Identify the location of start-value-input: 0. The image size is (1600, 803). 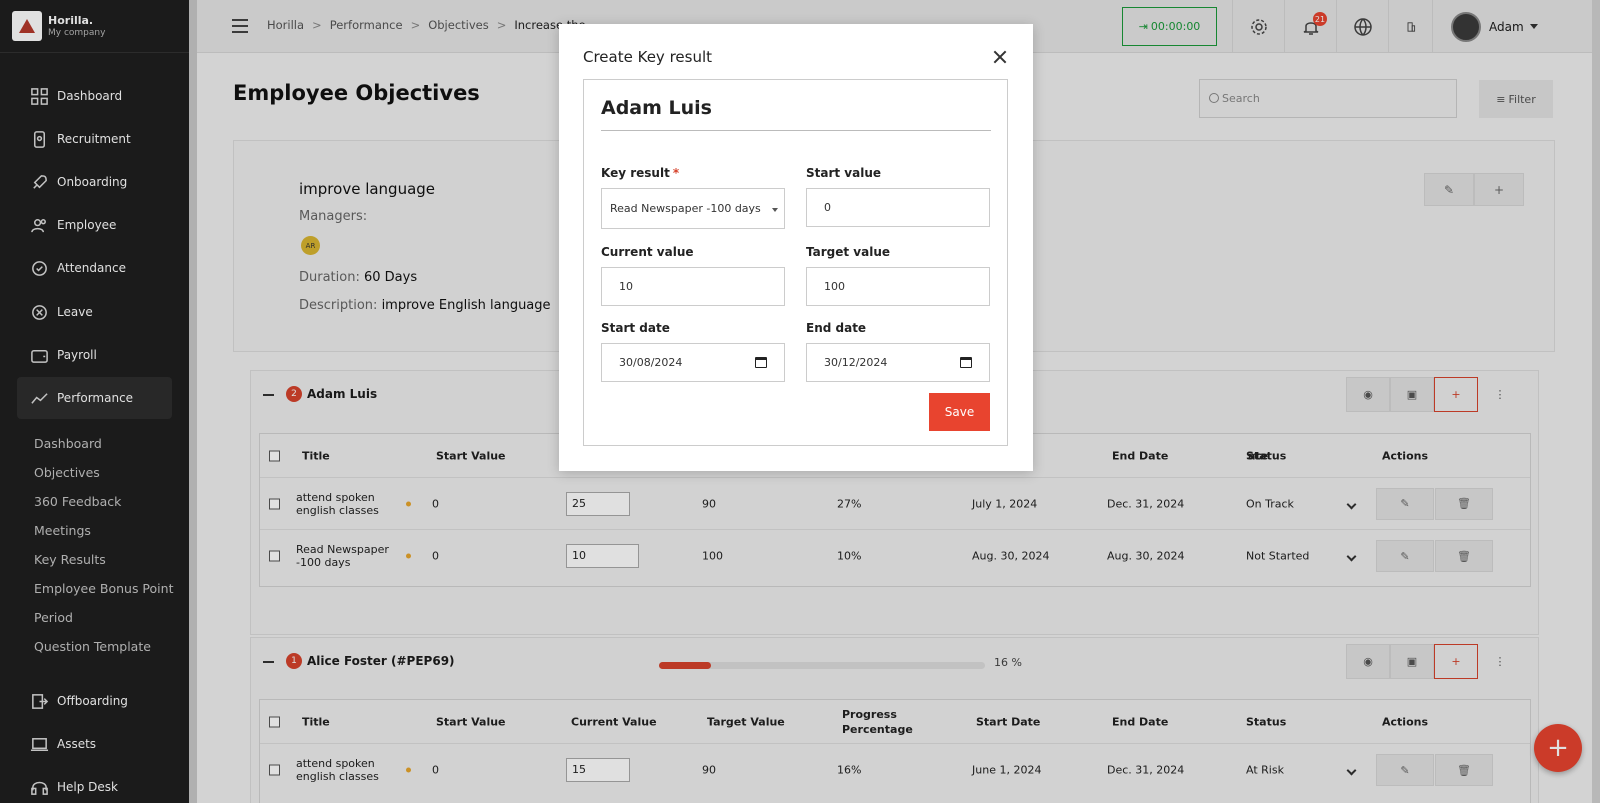
(898, 207).